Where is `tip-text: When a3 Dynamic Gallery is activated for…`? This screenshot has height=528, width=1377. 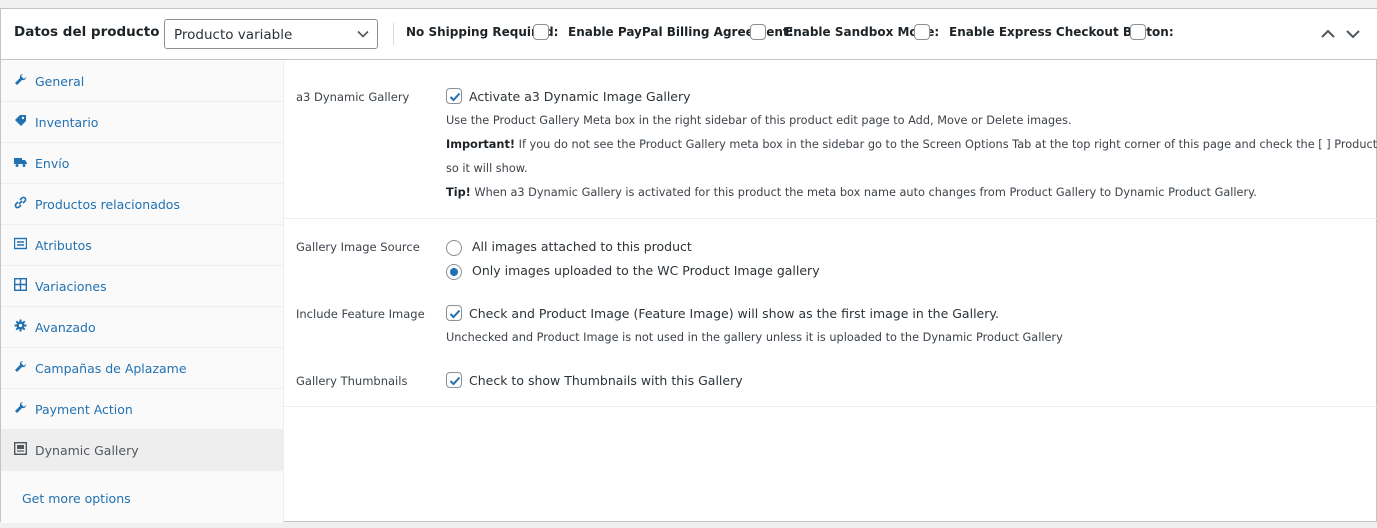
tip-text: When a3 Dynamic Gallery is activated for… is located at coordinates (863, 192).